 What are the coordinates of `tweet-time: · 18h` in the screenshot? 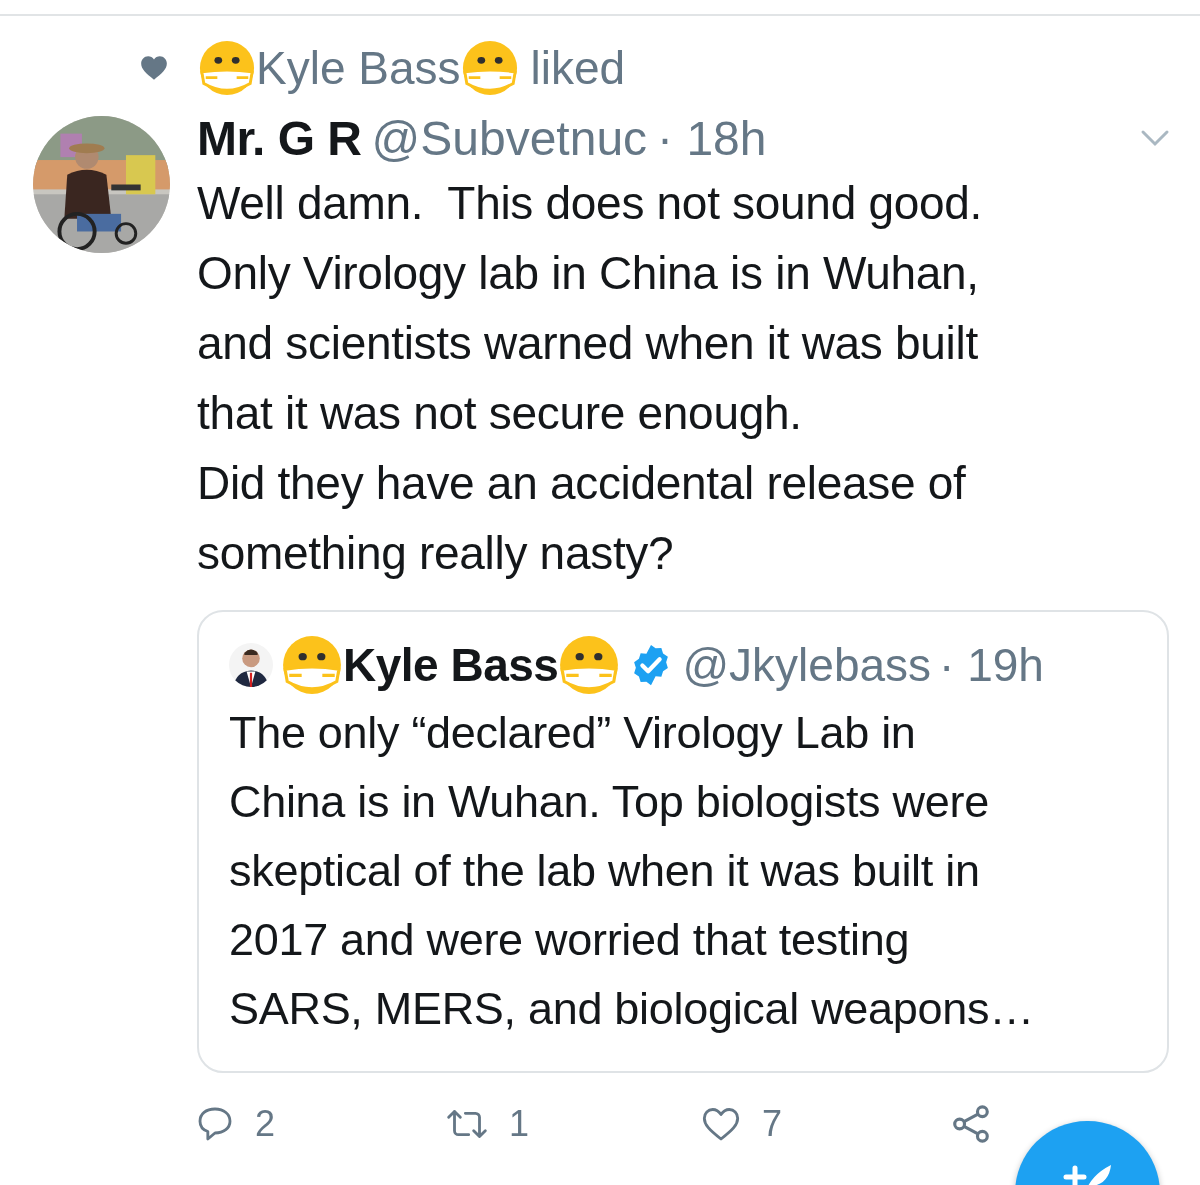 It's located at (712, 138).